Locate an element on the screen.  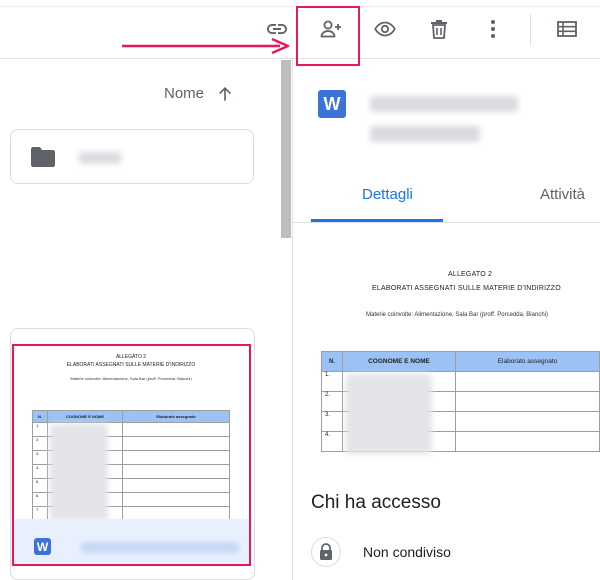
row-number: 1. is located at coordinates (332, 381).